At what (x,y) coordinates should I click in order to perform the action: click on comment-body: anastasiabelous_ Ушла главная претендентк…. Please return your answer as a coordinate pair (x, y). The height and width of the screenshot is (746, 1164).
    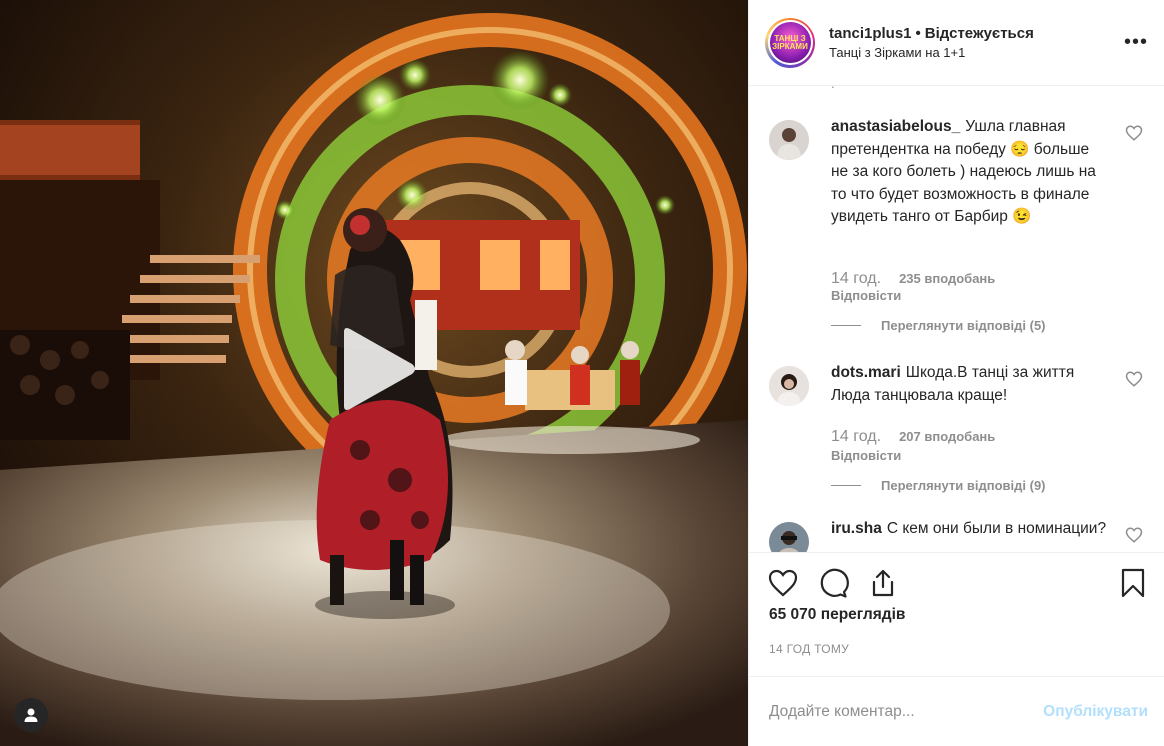
    Looking at the image, I should click on (970, 172).